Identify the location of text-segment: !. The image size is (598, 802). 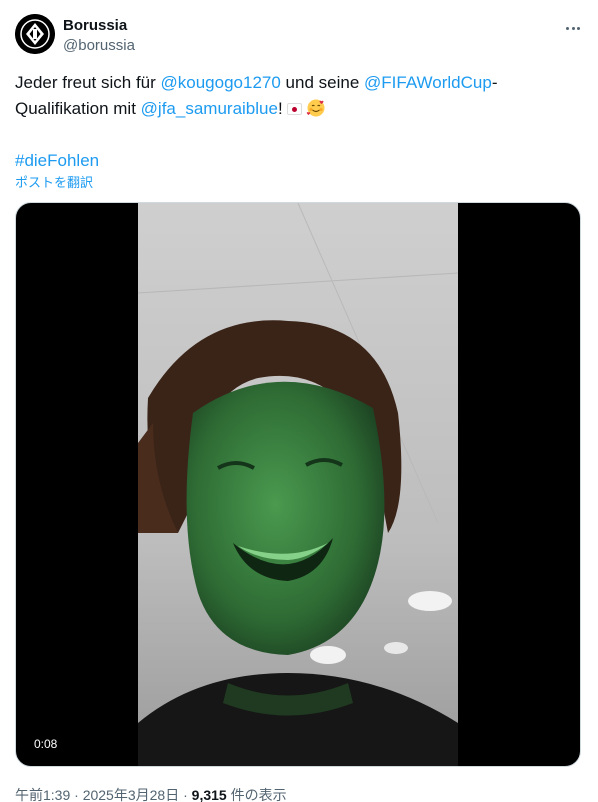
(280, 108).